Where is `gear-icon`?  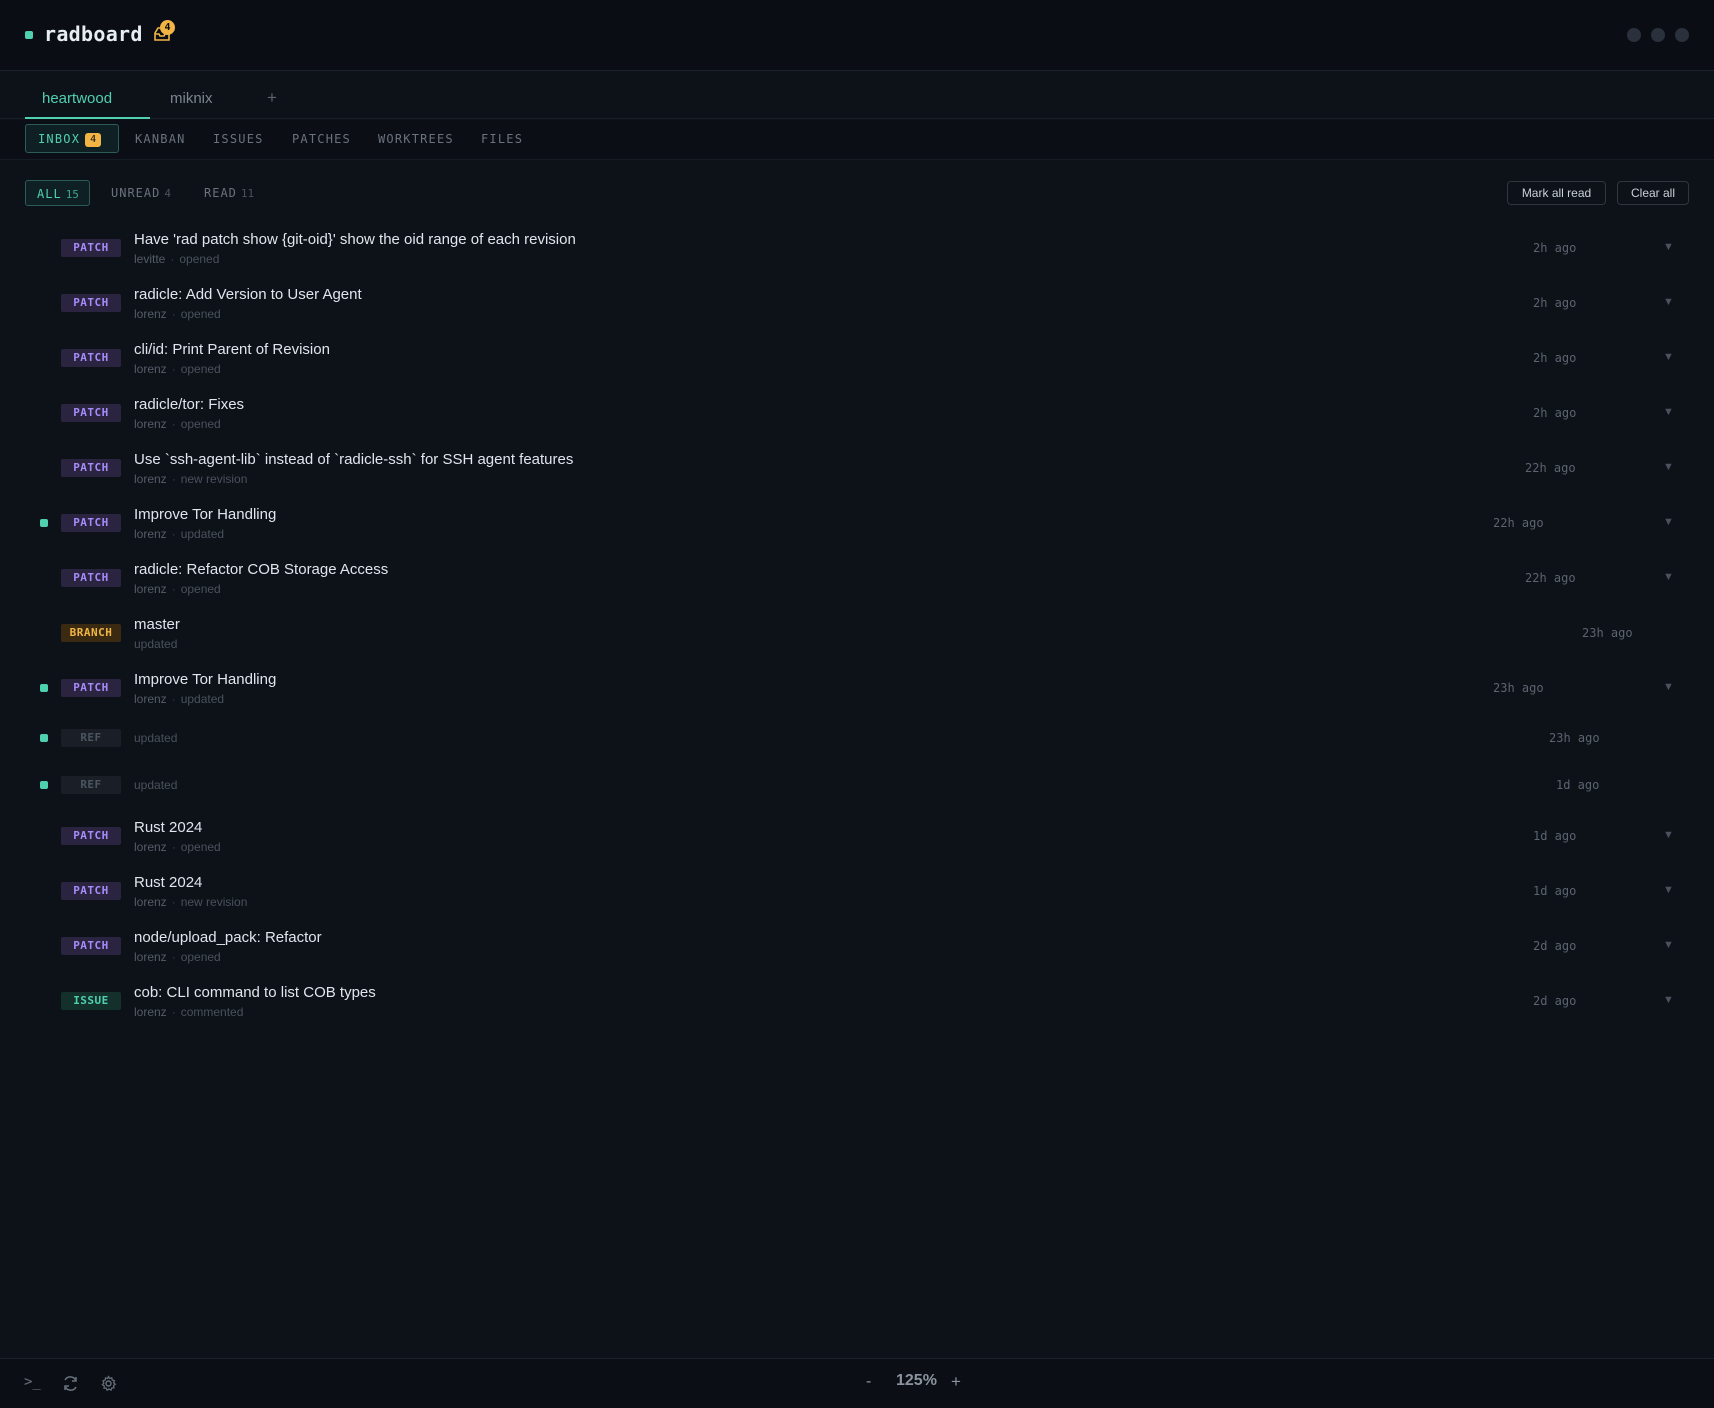
gear-icon is located at coordinates (108, 1383).